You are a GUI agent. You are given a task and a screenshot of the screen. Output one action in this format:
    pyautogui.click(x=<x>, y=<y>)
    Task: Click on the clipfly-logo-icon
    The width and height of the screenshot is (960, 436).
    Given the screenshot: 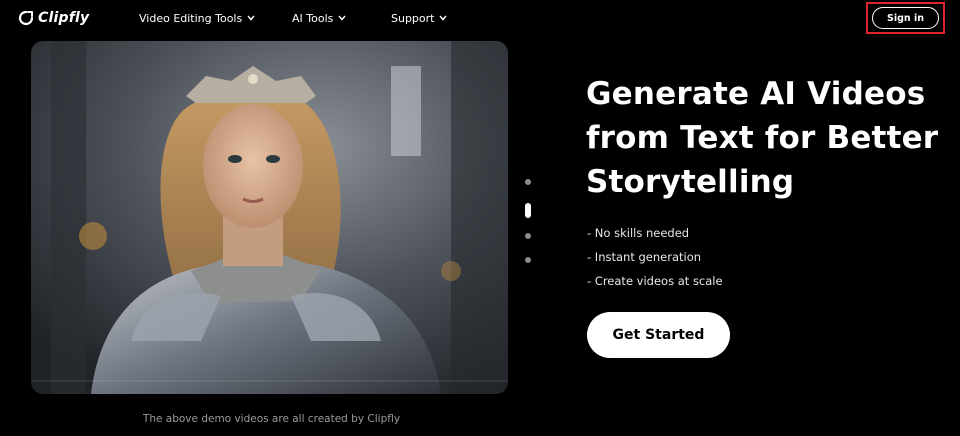 What is the action you would take?
    pyautogui.click(x=26, y=18)
    